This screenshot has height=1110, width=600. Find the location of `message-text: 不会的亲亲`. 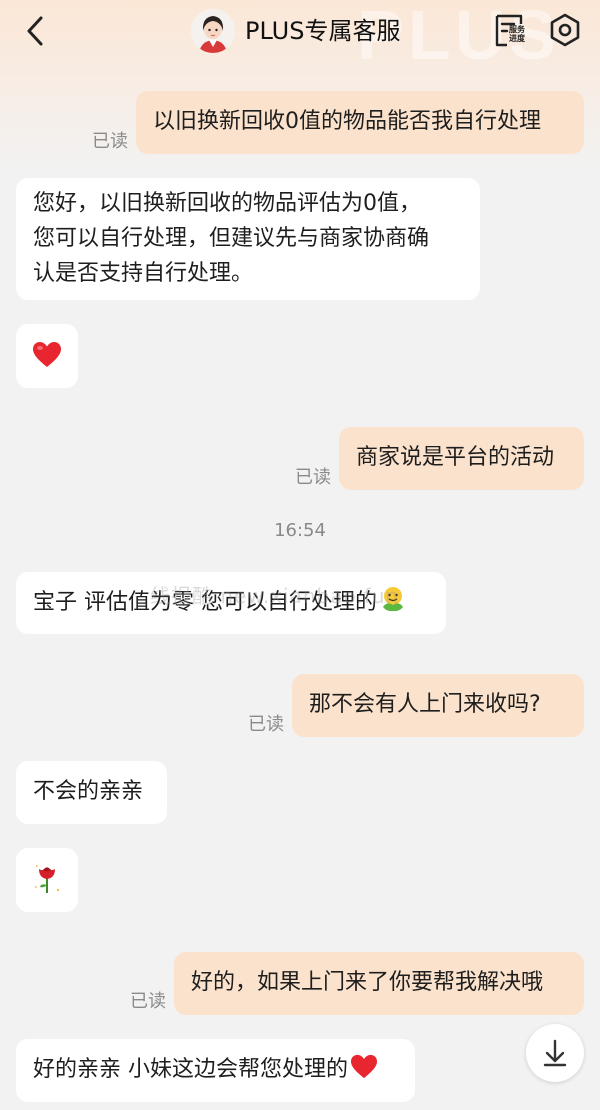

message-text: 不会的亲亲 is located at coordinates (88, 791).